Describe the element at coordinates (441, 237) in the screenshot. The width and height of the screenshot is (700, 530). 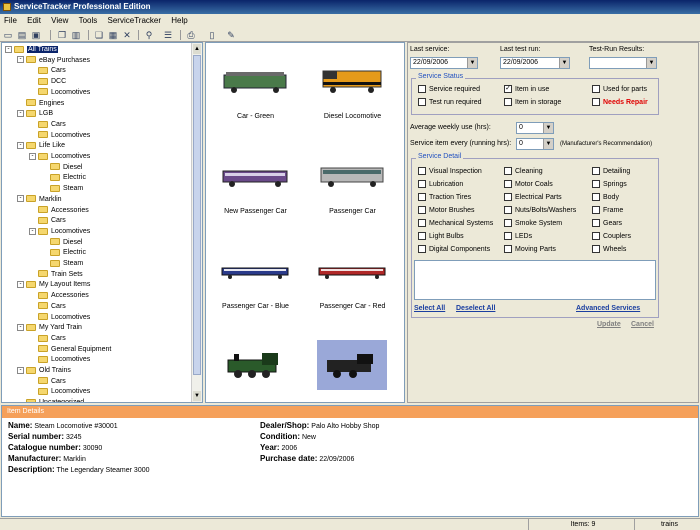
I see `detail-checkbox: Light Bulbs` at that location.